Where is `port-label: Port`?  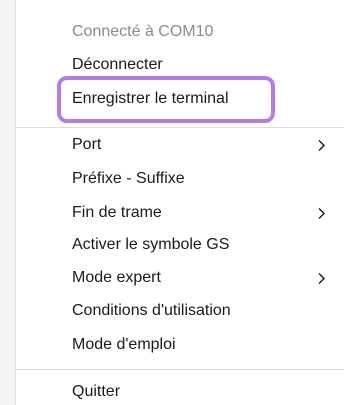
port-label: Port is located at coordinates (87, 144).